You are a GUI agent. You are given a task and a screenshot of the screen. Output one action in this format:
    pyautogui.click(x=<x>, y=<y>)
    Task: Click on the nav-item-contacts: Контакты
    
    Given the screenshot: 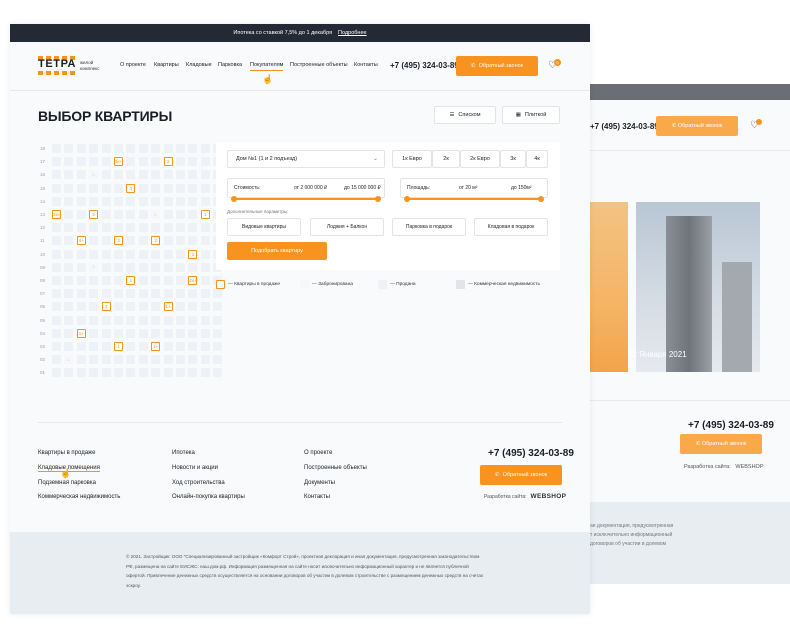 What is the action you would take?
    pyautogui.click(x=366, y=65)
    